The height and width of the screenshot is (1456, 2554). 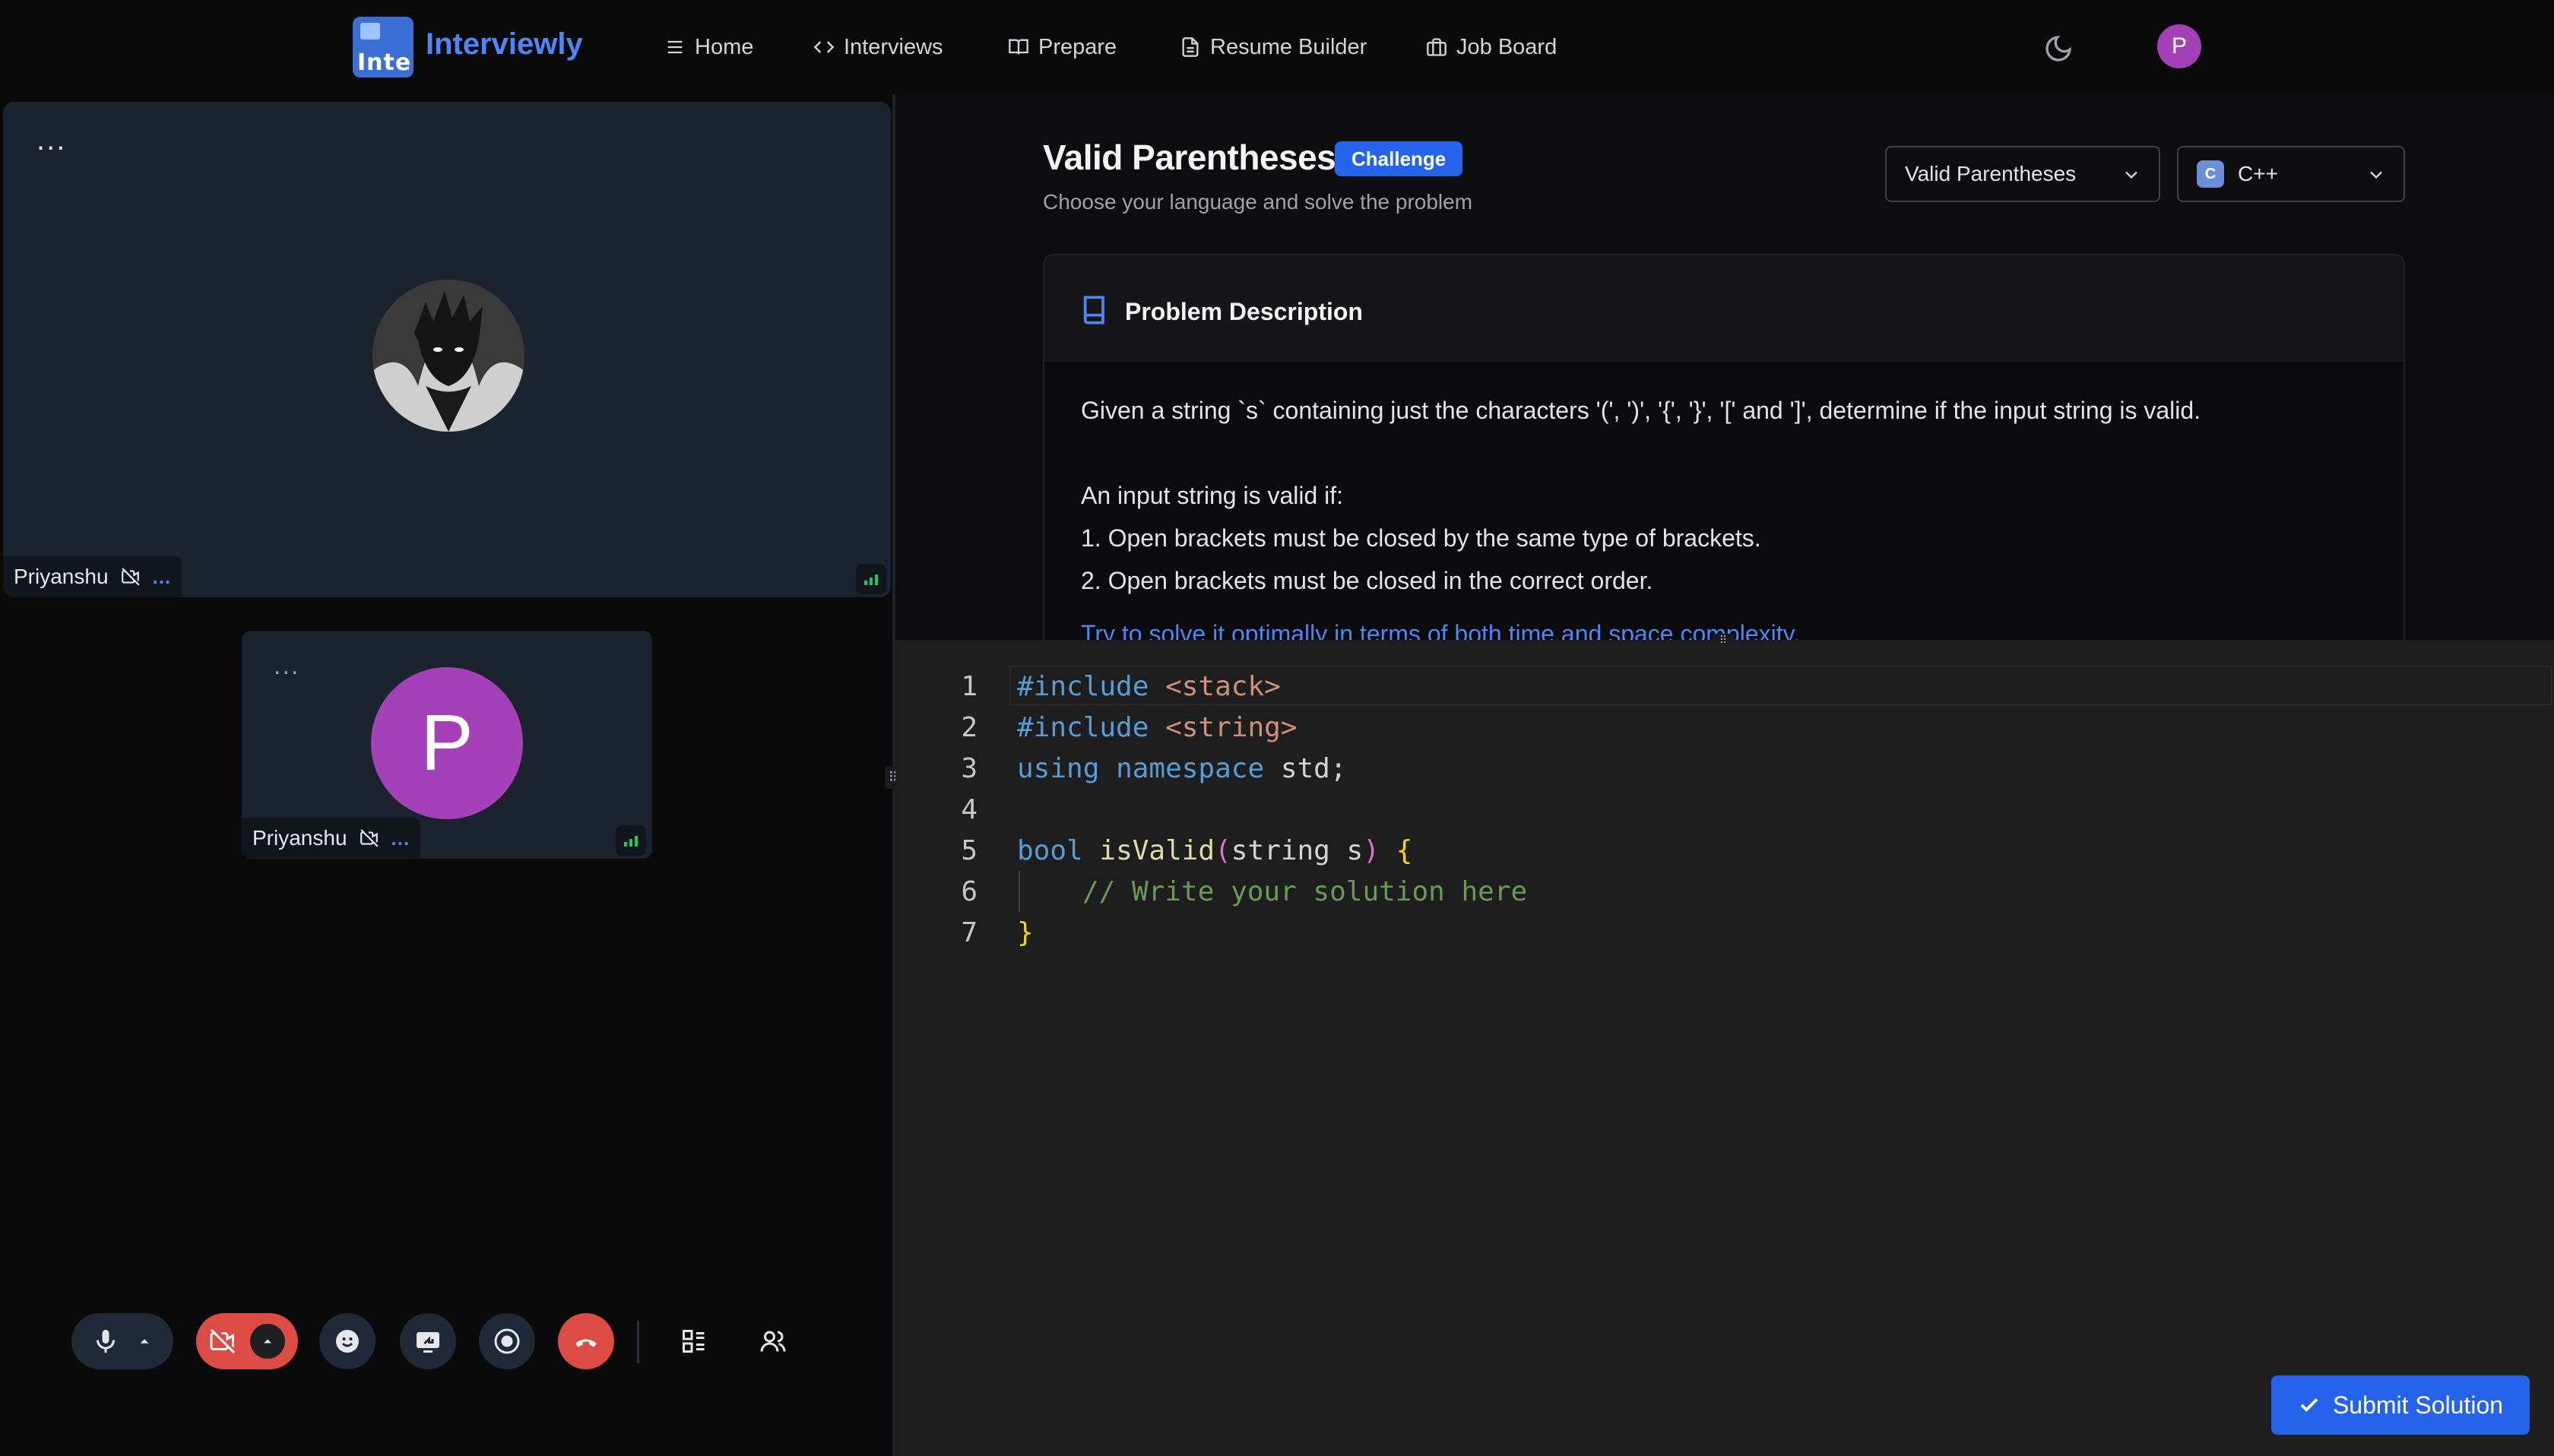 I want to click on line-number: 2, so click(x=969, y=727).